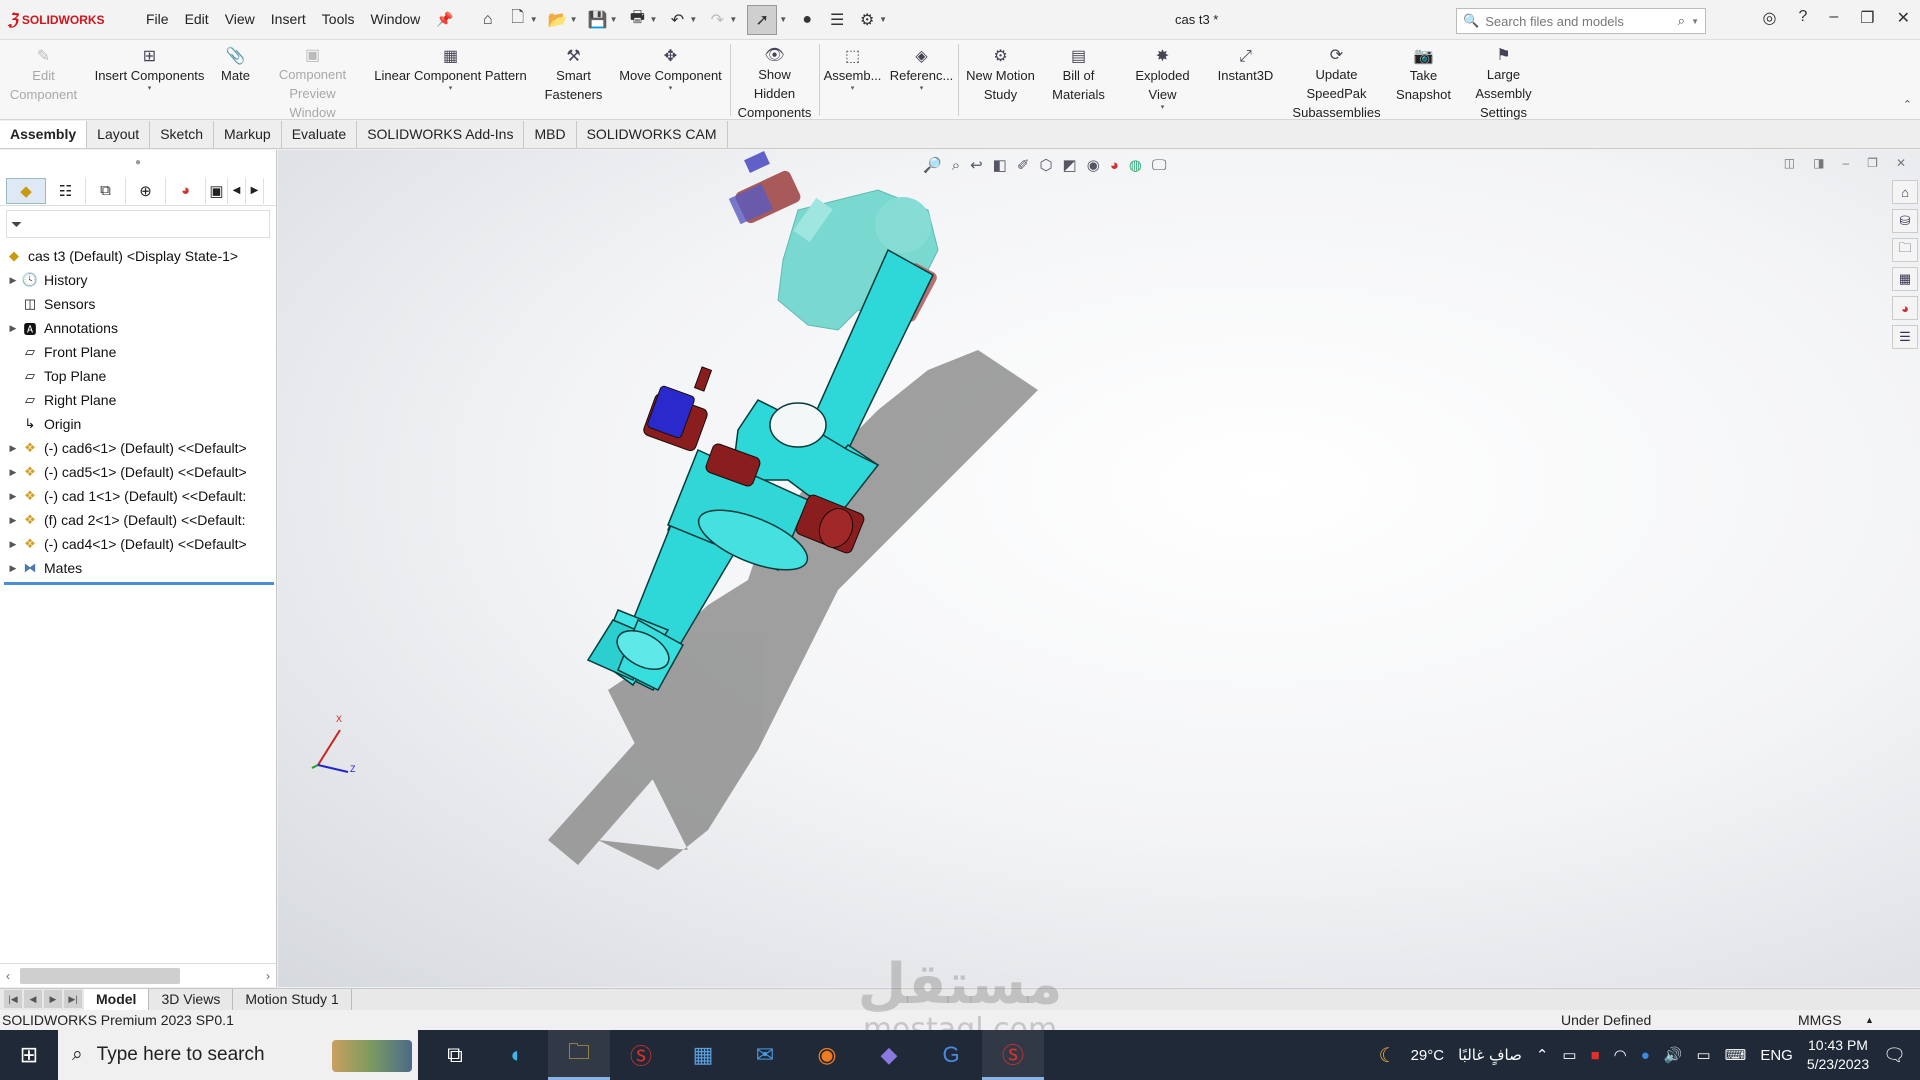 Image resolution: width=1920 pixels, height=1080 pixels. What do you see at coordinates (1542, 1055) in the screenshot?
I see `show-hidden-tray-icon: ⌃` at bounding box center [1542, 1055].